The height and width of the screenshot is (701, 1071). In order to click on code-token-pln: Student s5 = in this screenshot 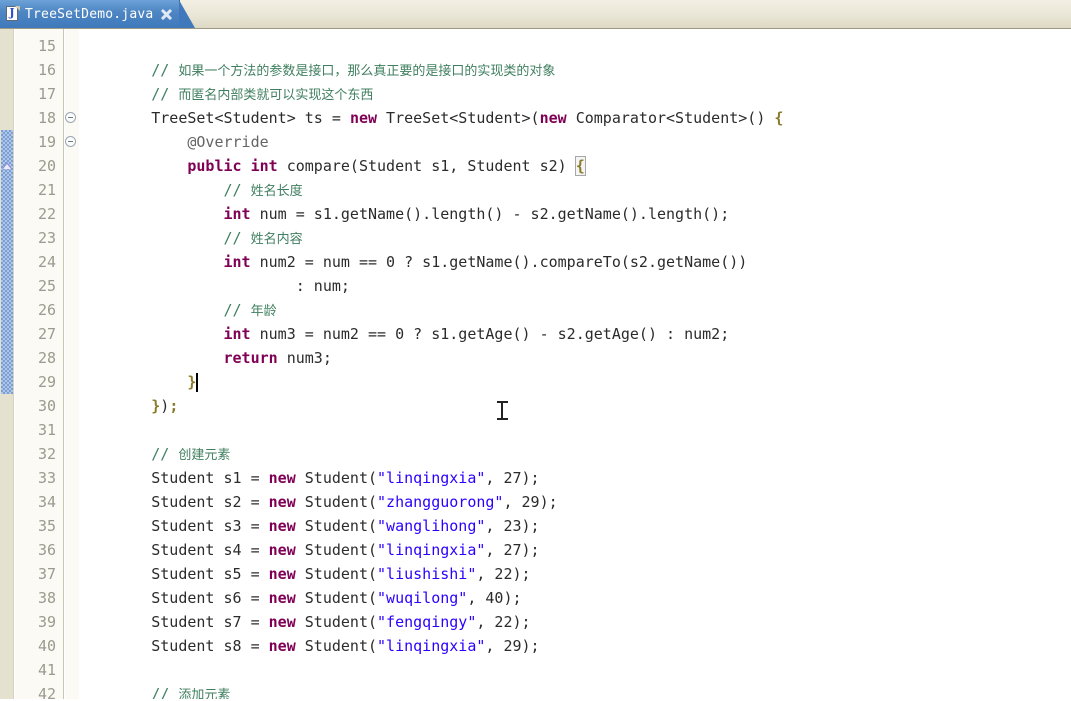, I will do `click(174, 574)`.